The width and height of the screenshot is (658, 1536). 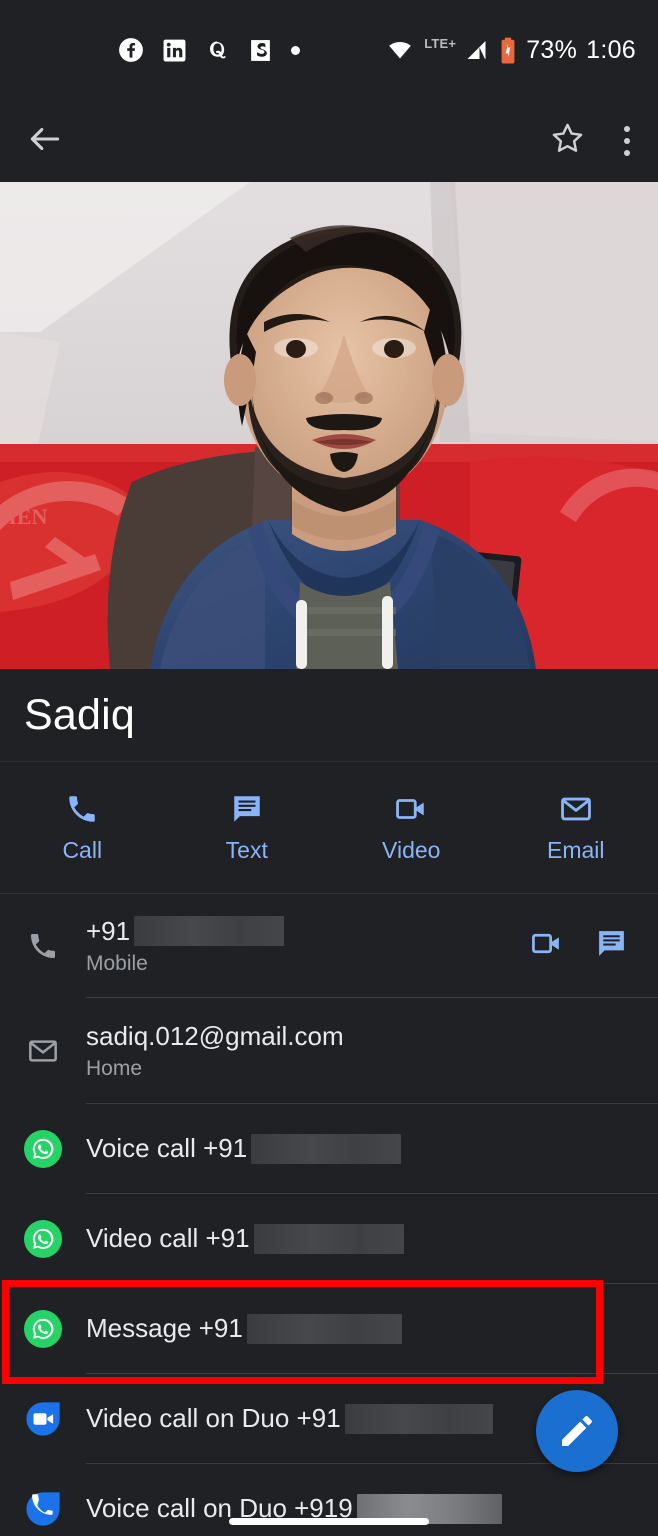 What do you see at coordinates (82, 828) in the screenshot?
I see `quick-action-call: Call` at bounding box center [82, 828].